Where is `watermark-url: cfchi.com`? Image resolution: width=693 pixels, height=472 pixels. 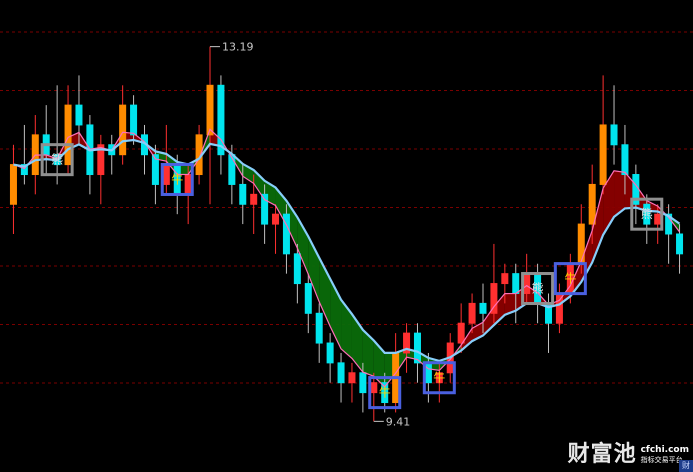
watermark-url: cfchi.com is located at coordinates (664, 450).